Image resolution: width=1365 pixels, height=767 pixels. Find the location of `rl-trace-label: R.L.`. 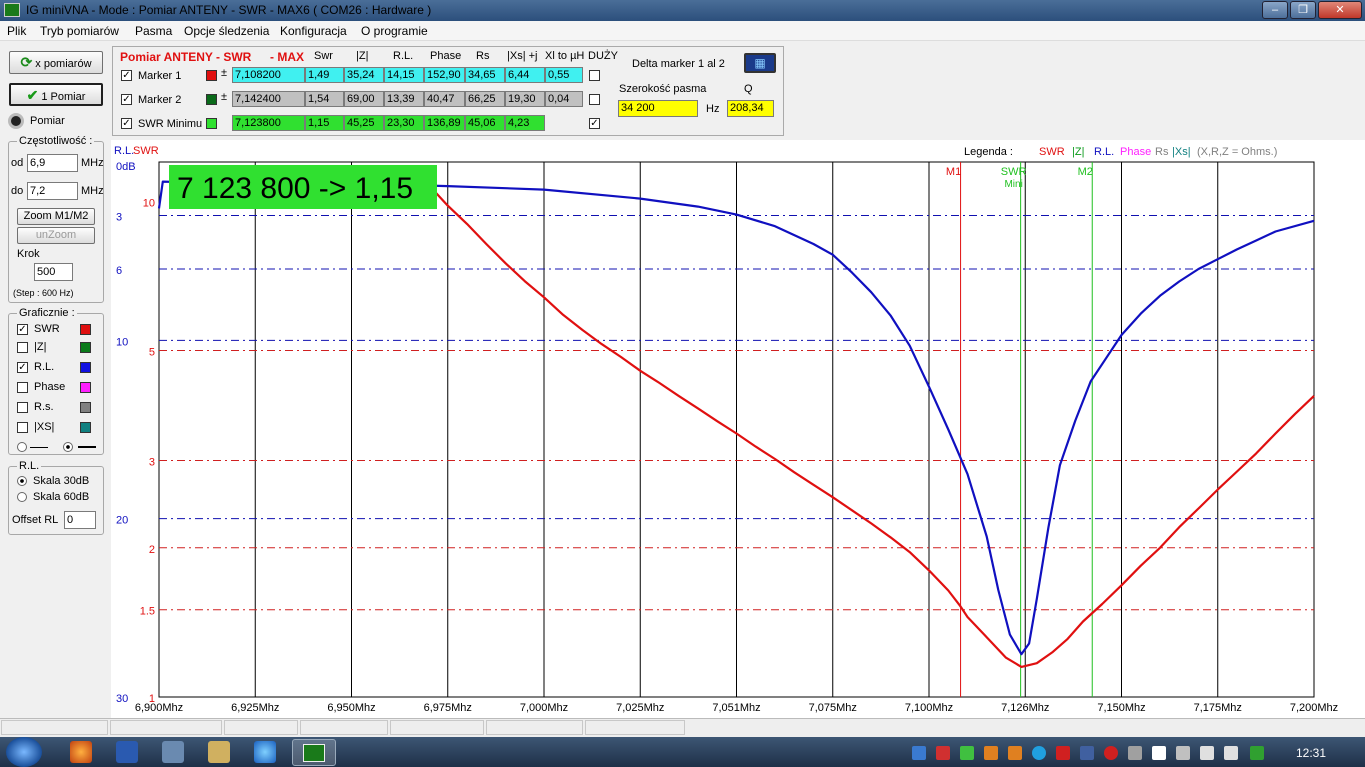

rl-trace-label: R.L. is located at coordinates (44, 367).